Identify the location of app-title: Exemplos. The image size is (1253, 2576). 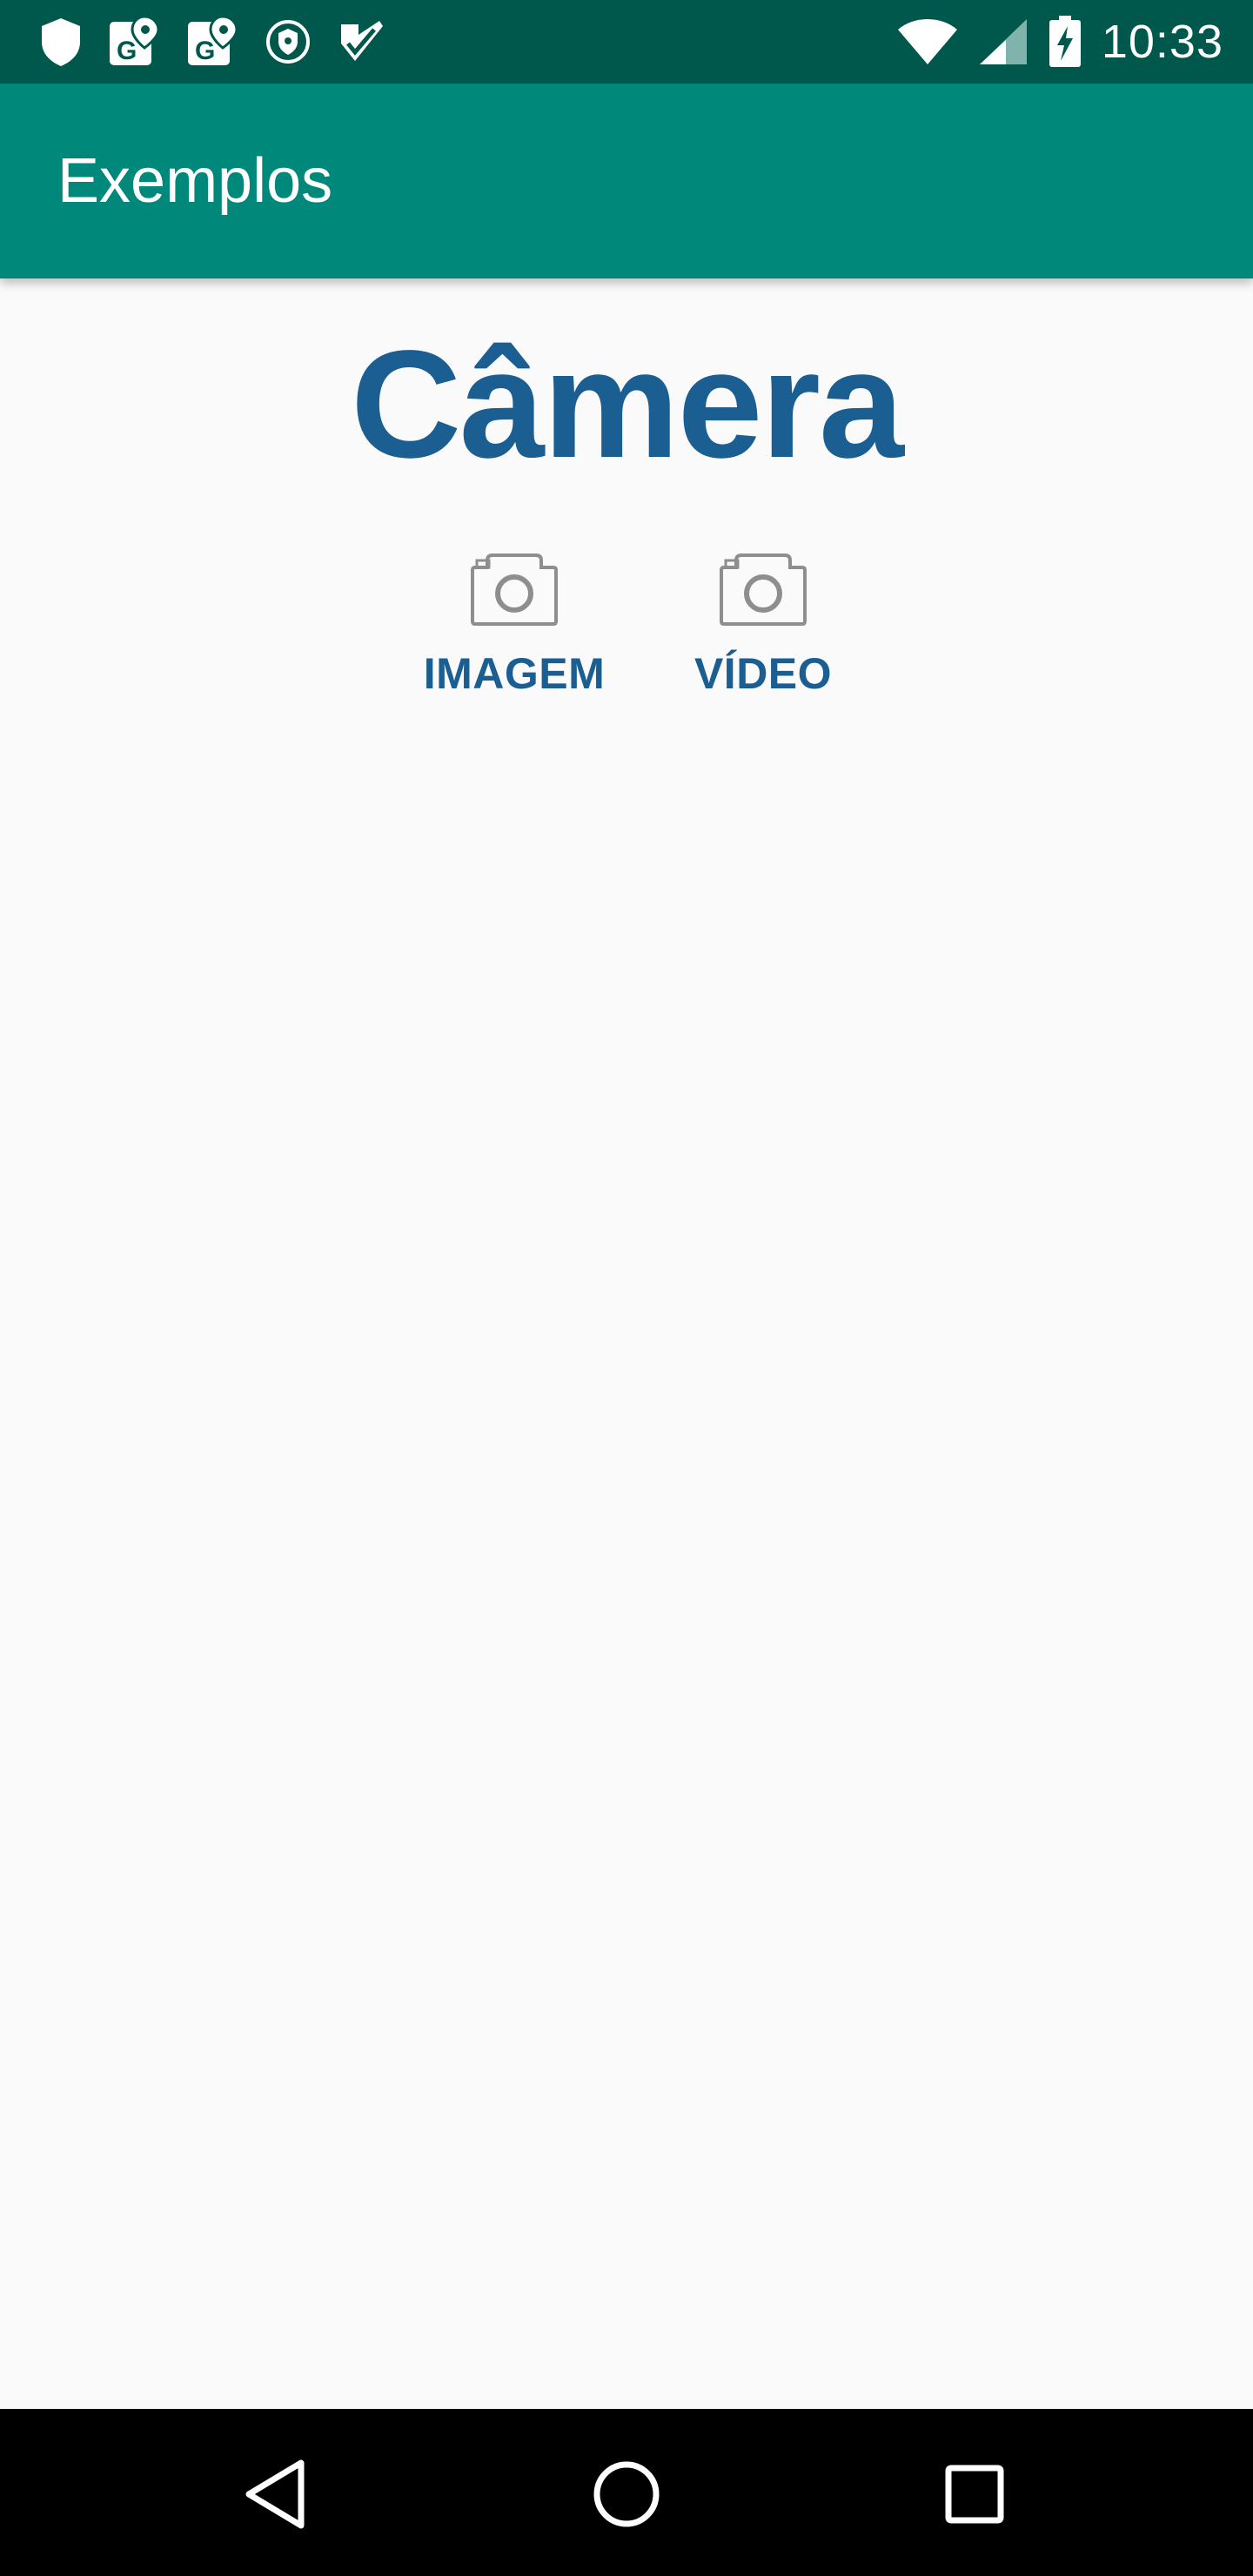
(195, 181).